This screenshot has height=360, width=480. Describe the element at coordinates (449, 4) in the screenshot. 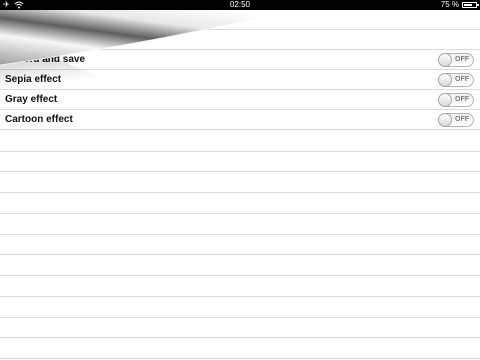

I see `battery-percent: 75 %` at that location.